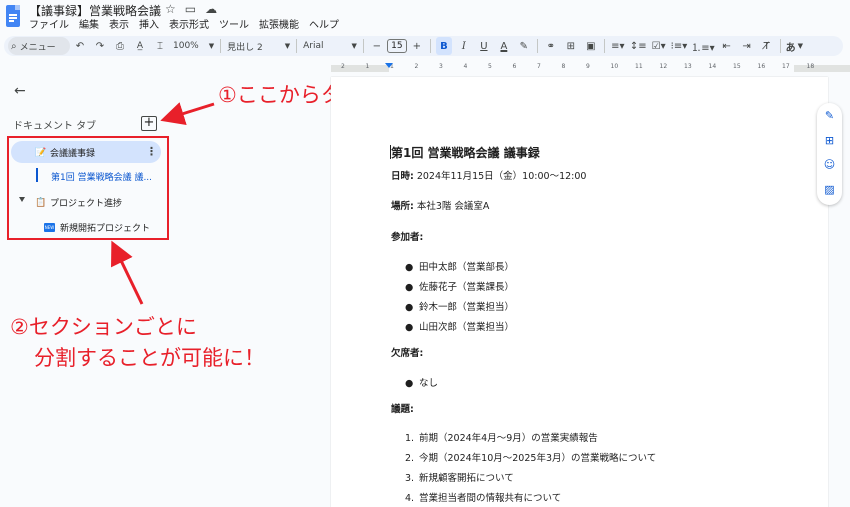 Image resolution: width=850 pixels, height=507 pixels. Describe the element at coordinates (279, 23) in the screenshot. I see `menu-extensions: 拡張機能` at that location.